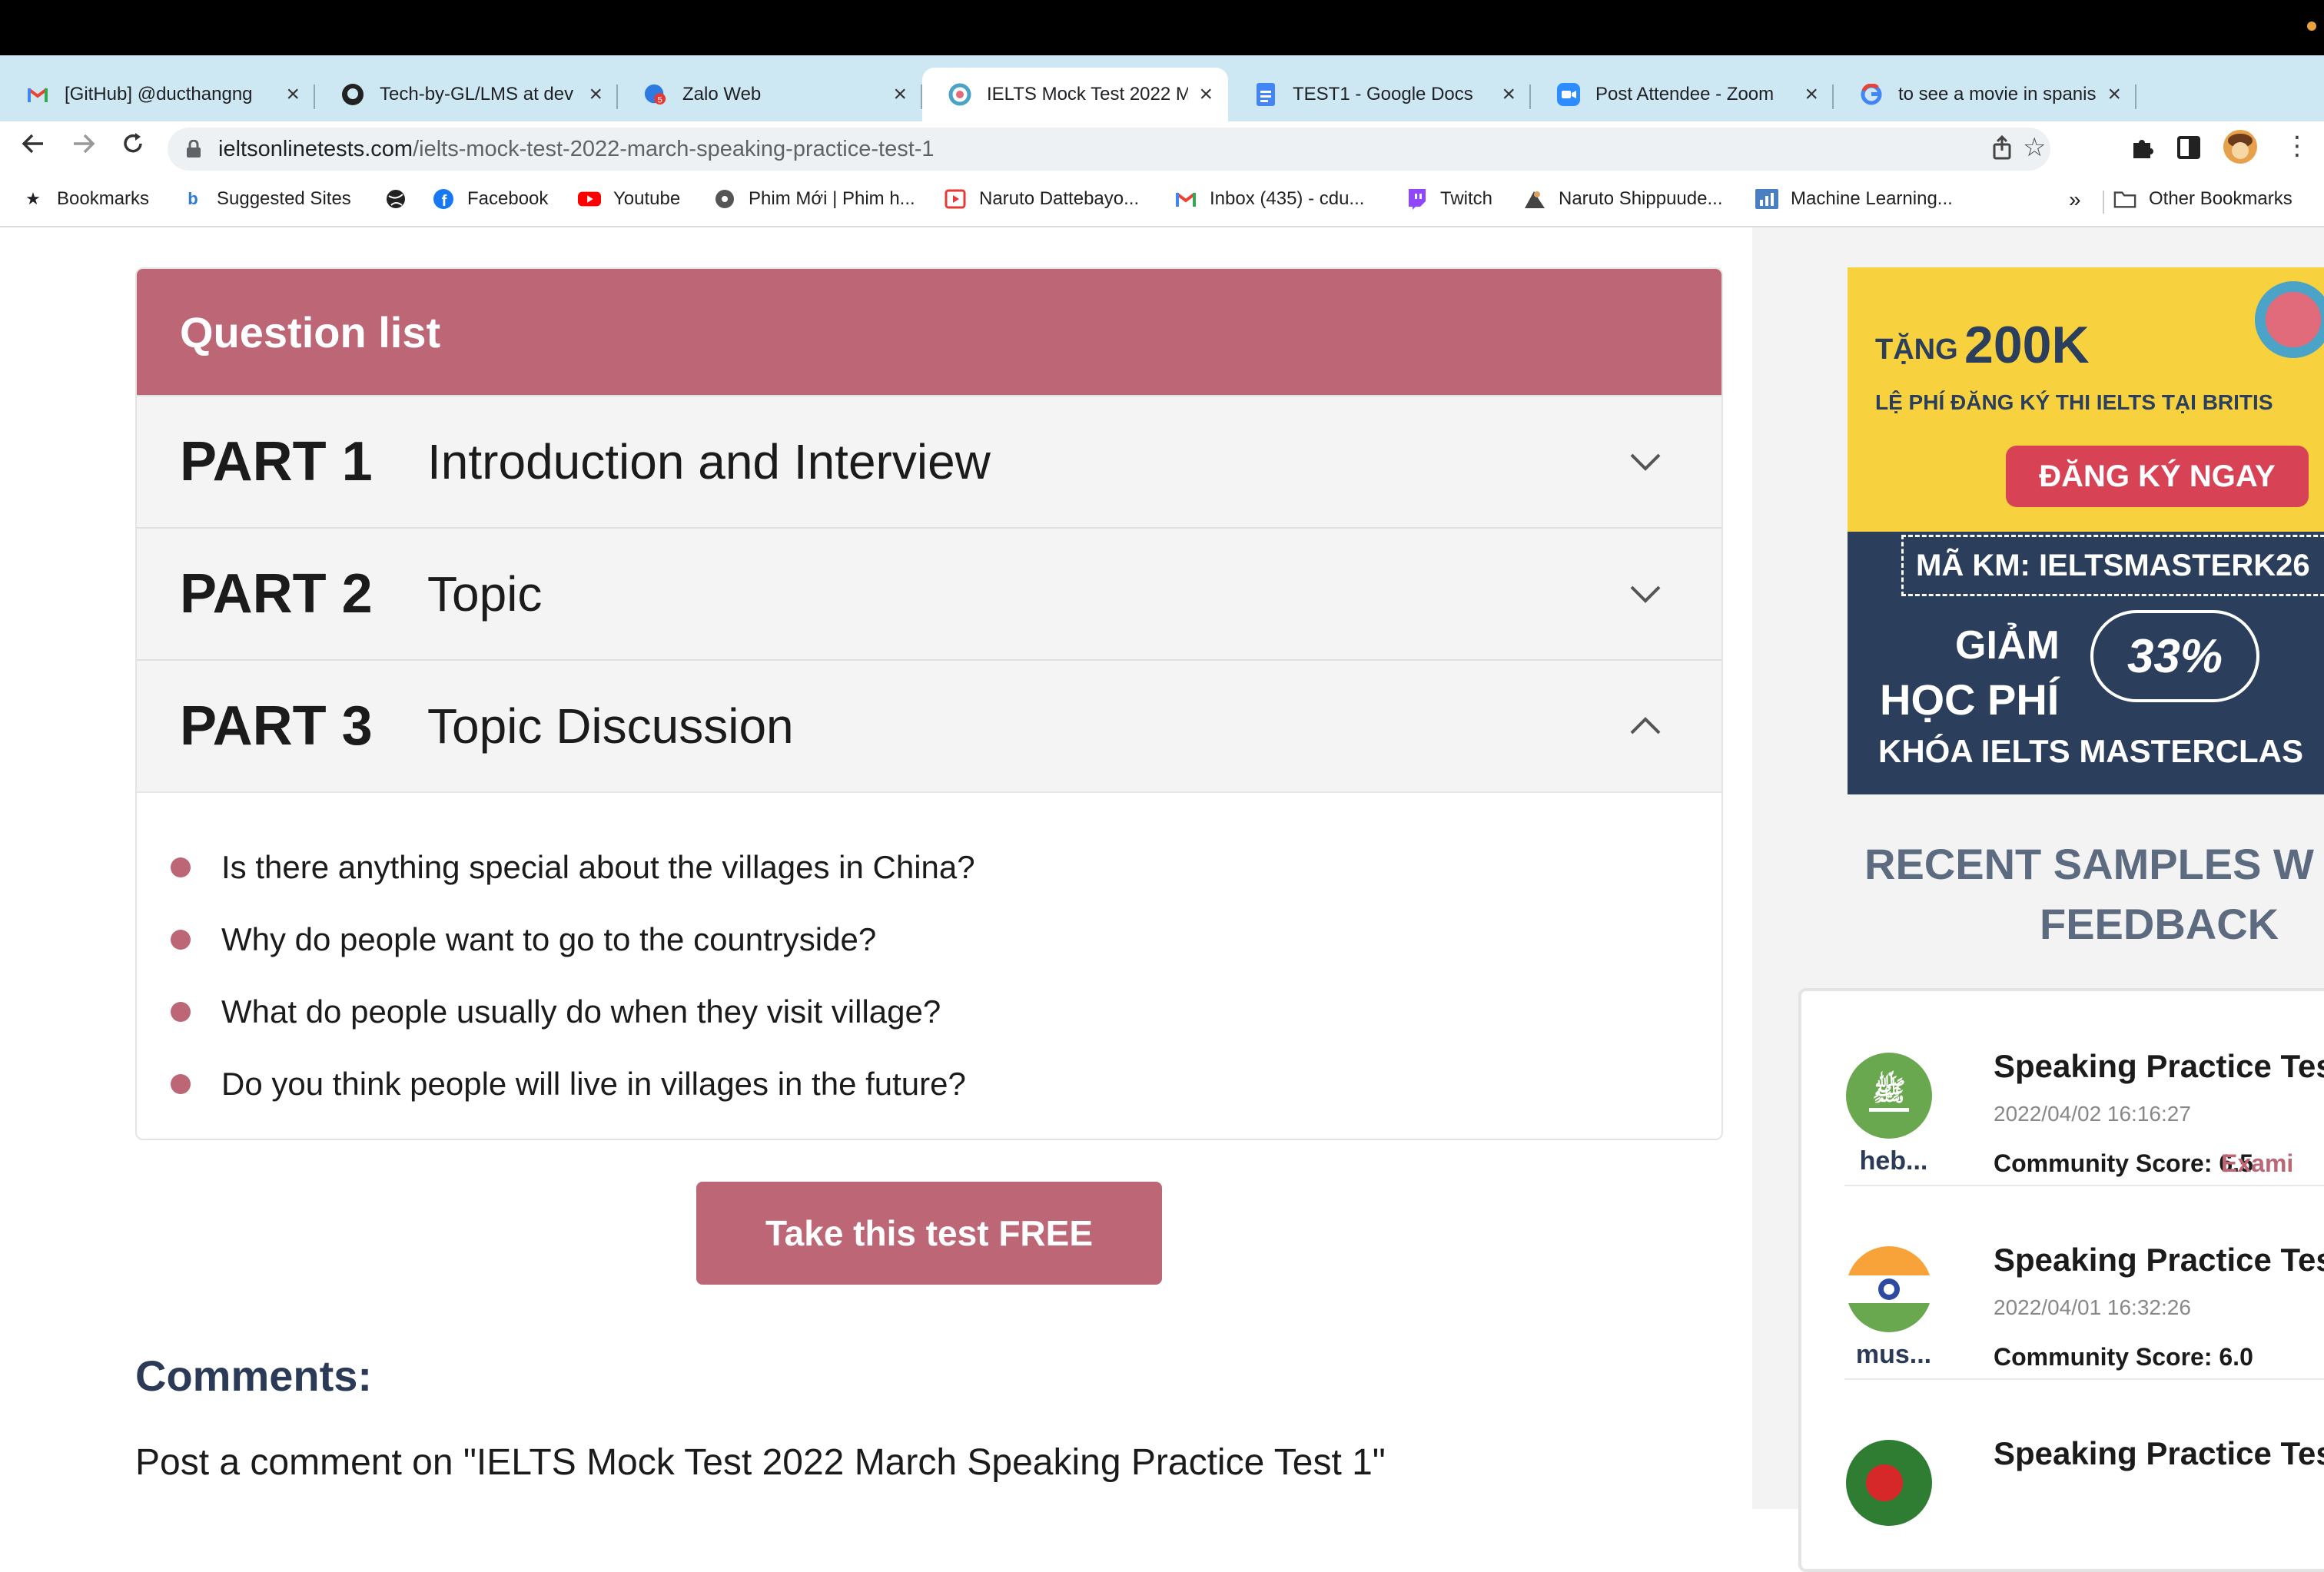  What do you see at coordinates (929, 725) in the screenshot?
I see `part-3-accordion: PART 3 Topic Discussion` at bounding box center [929, 725].